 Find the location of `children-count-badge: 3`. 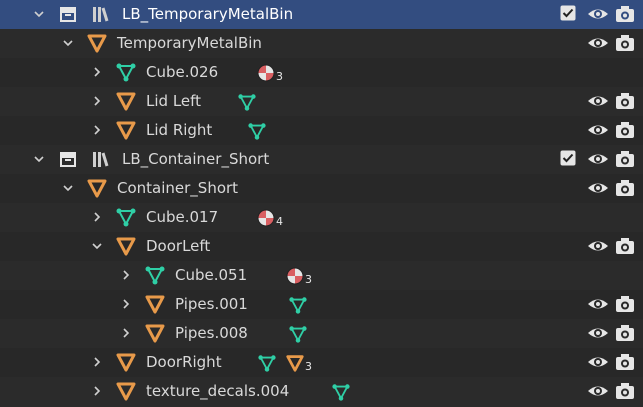

children-count-badge: 3 is located at coordinates (308, 366).